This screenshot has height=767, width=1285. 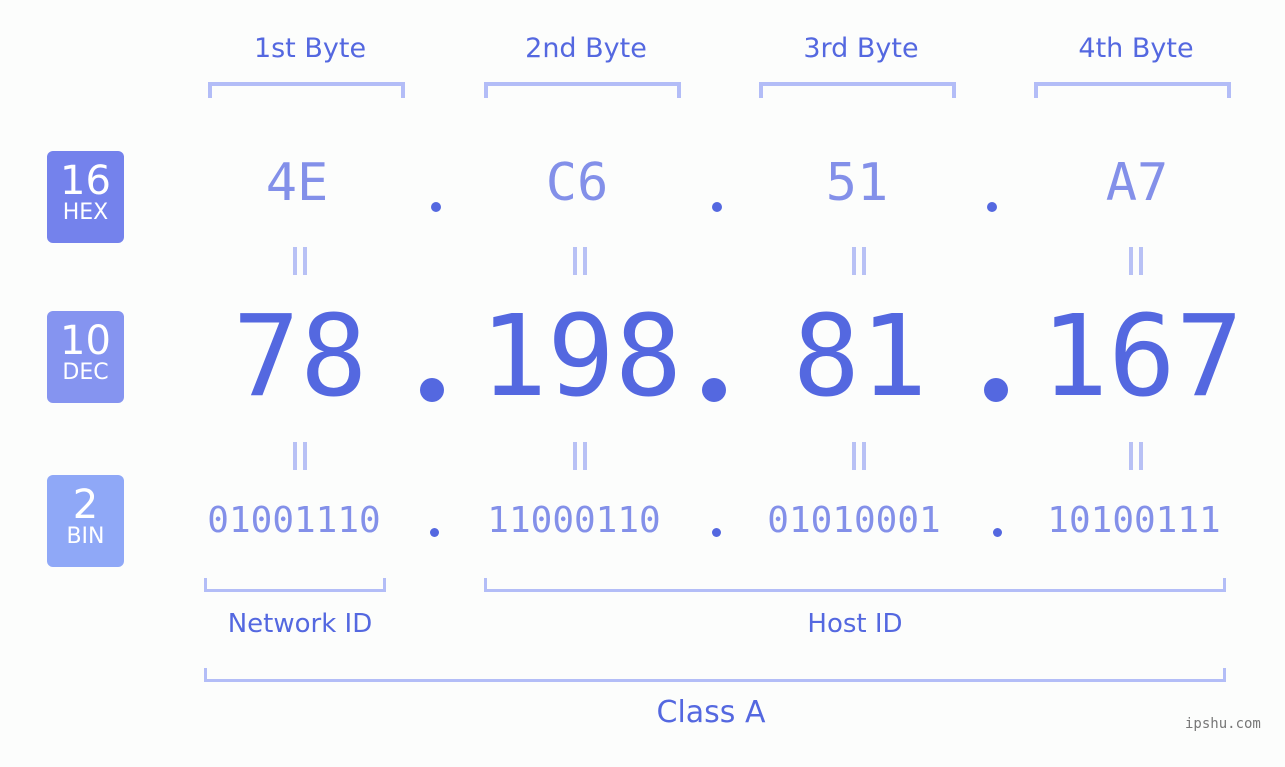 I want to click on hex-byte-1: 4E, so click(x=297, y=183).